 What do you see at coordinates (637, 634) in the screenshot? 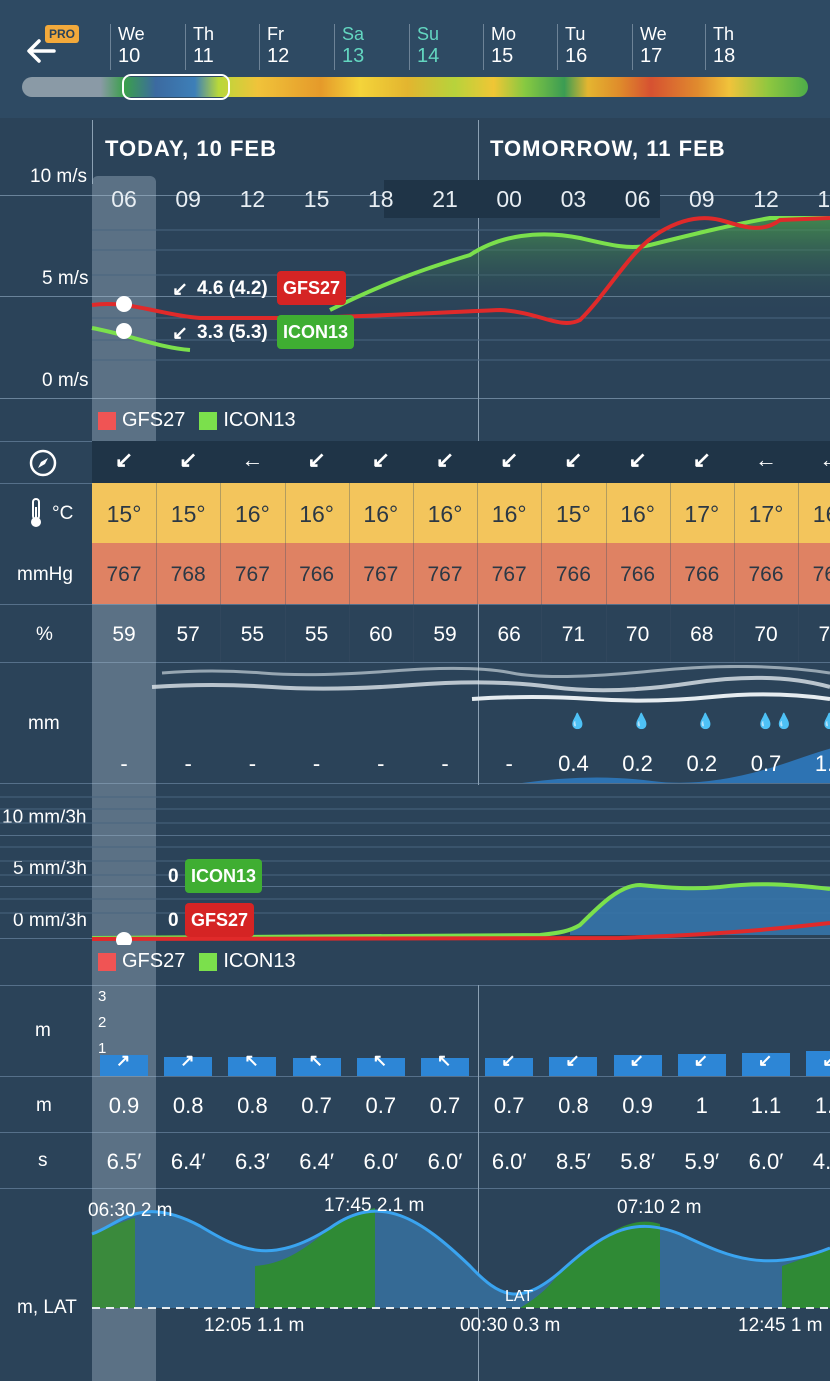
I see `humidity-cell: 70` at bounding box center [637, 634].